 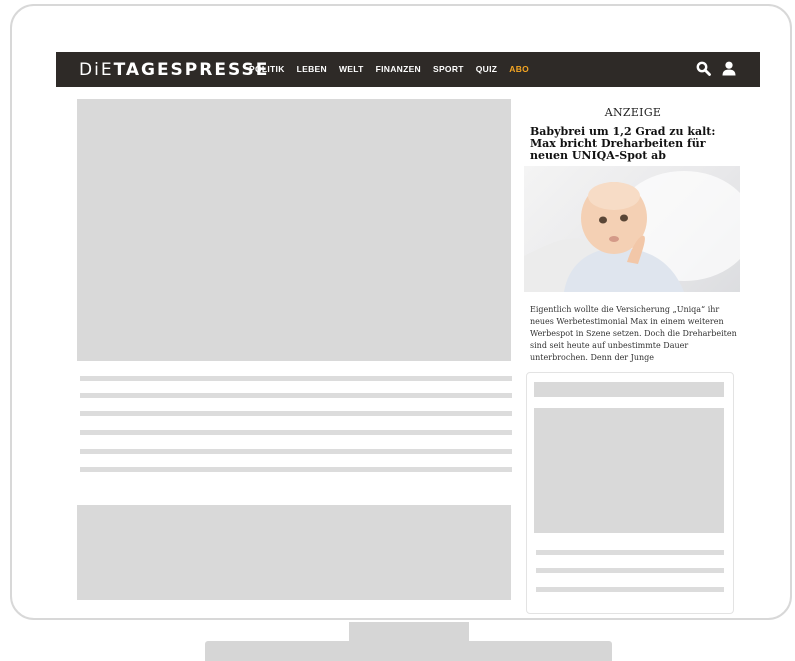 What do you see at coordinates (294, 552) in the screenshot?
I see `second-article-image-placeholder` at bounding box center [294, 552].